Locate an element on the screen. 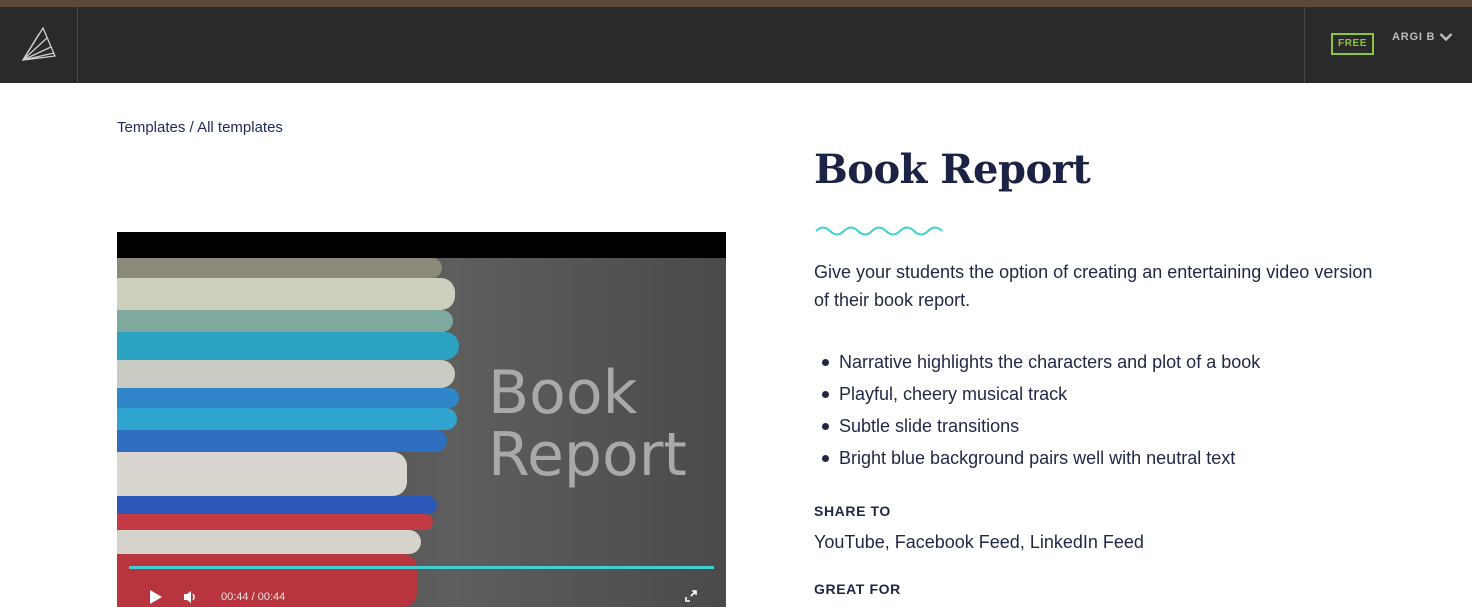  breadcrumb-all-templates-link: All templates is located at coordinates (240, 127).